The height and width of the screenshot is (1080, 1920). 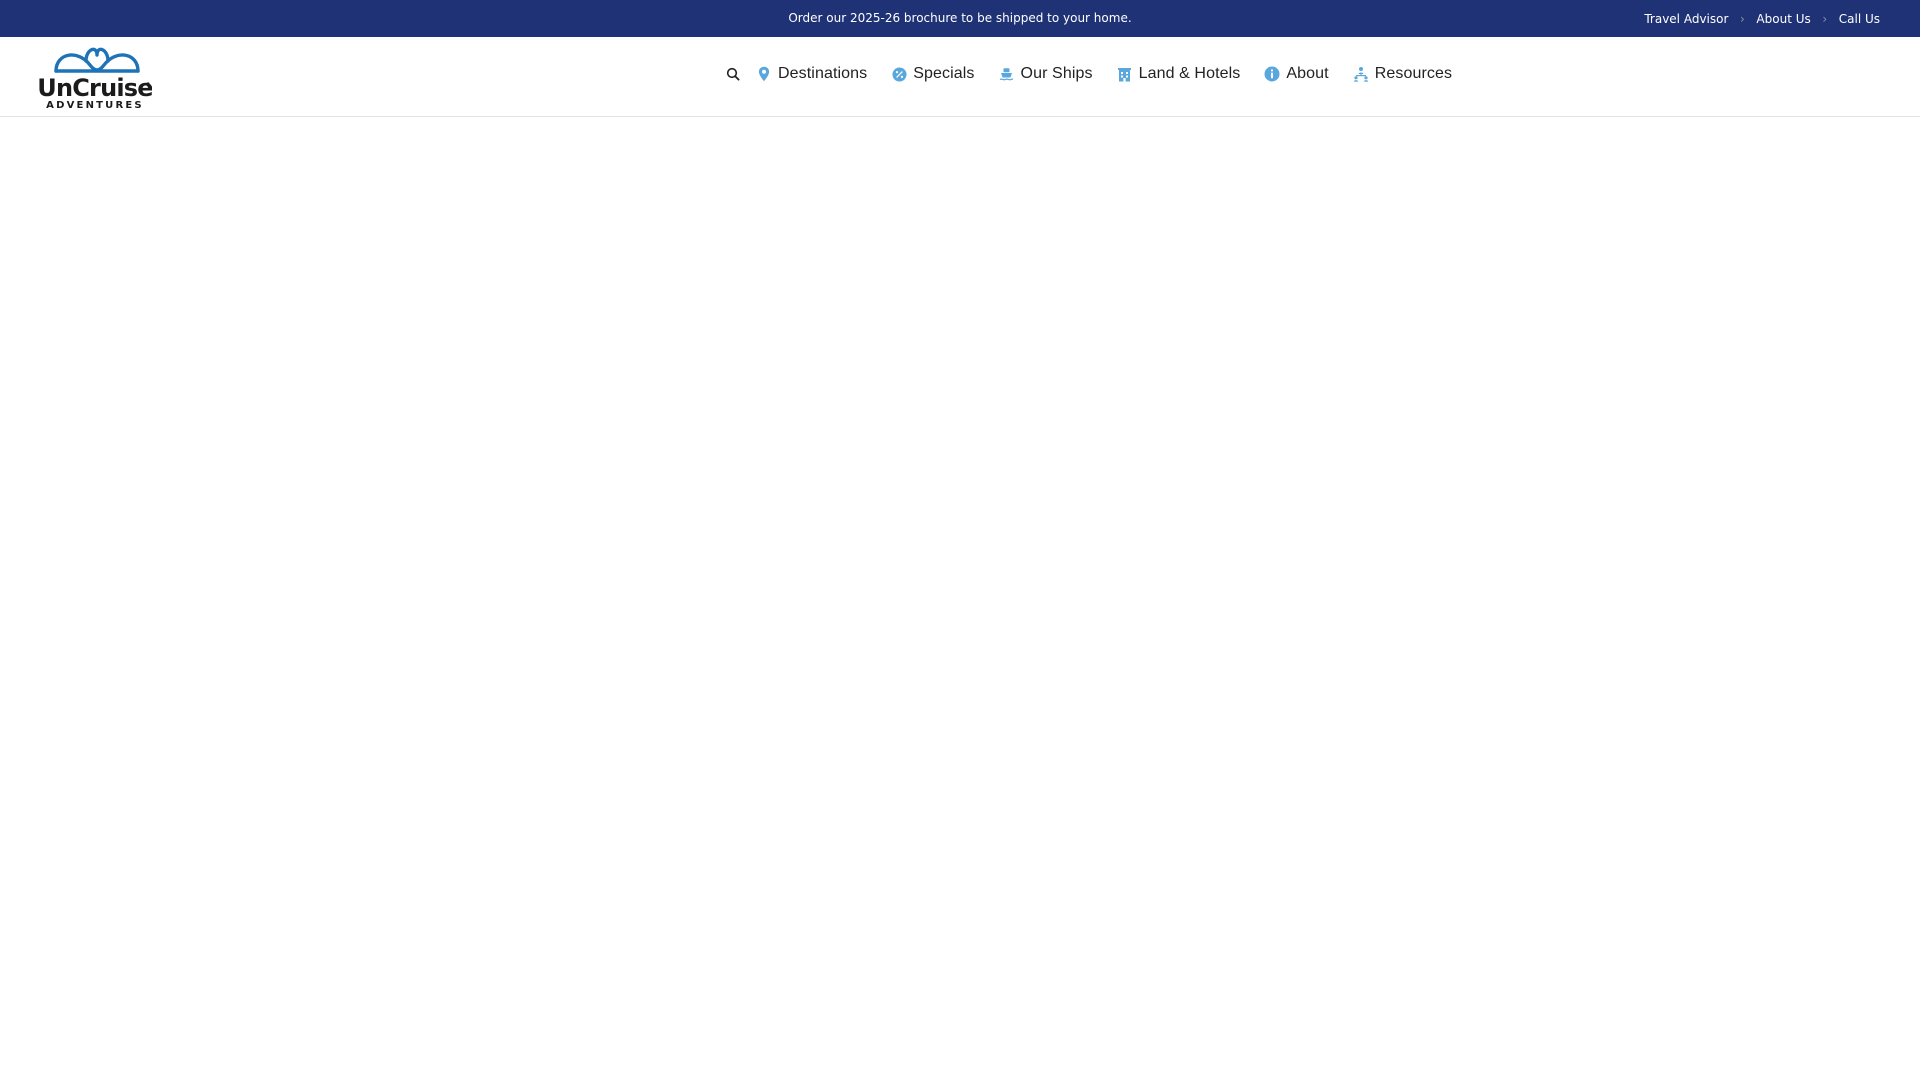 I want to click on map-pin-icon, so click(x=764, y=74).